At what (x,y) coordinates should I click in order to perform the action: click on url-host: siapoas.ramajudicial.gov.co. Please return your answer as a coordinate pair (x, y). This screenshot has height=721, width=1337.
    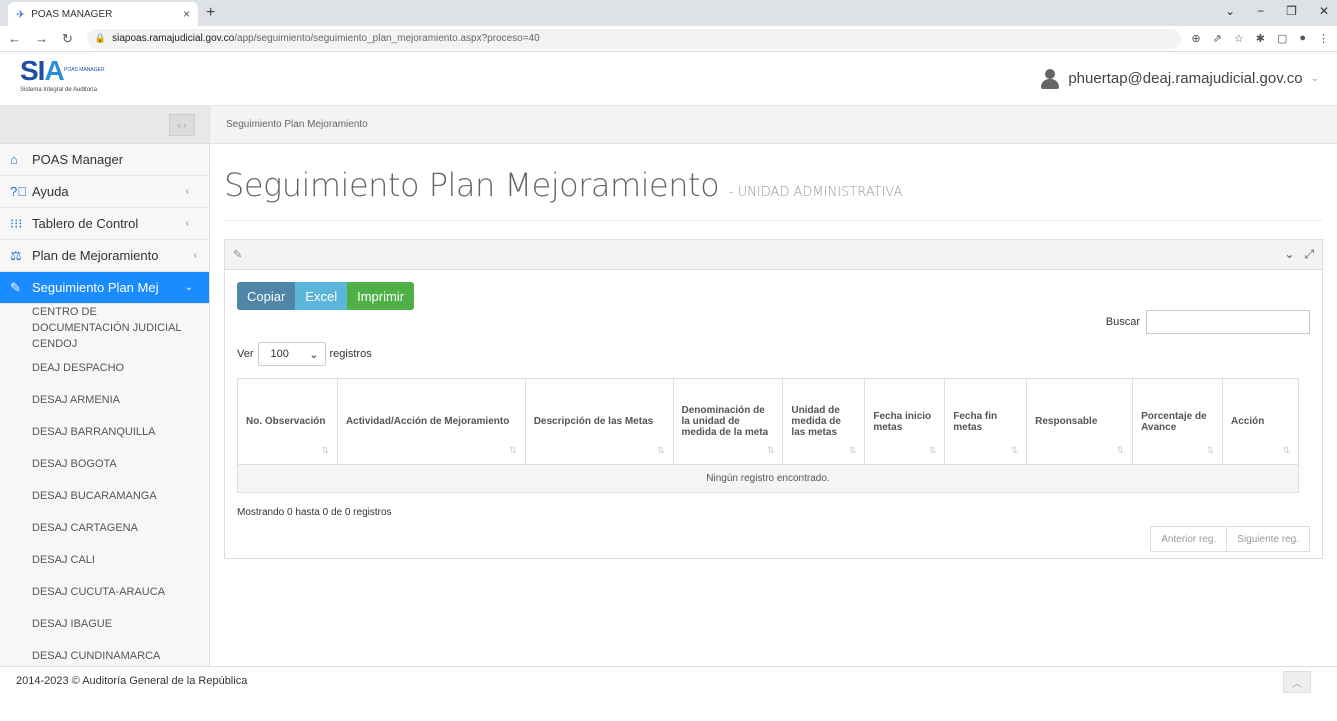
    Looking at the image, I should click on (173, 38).